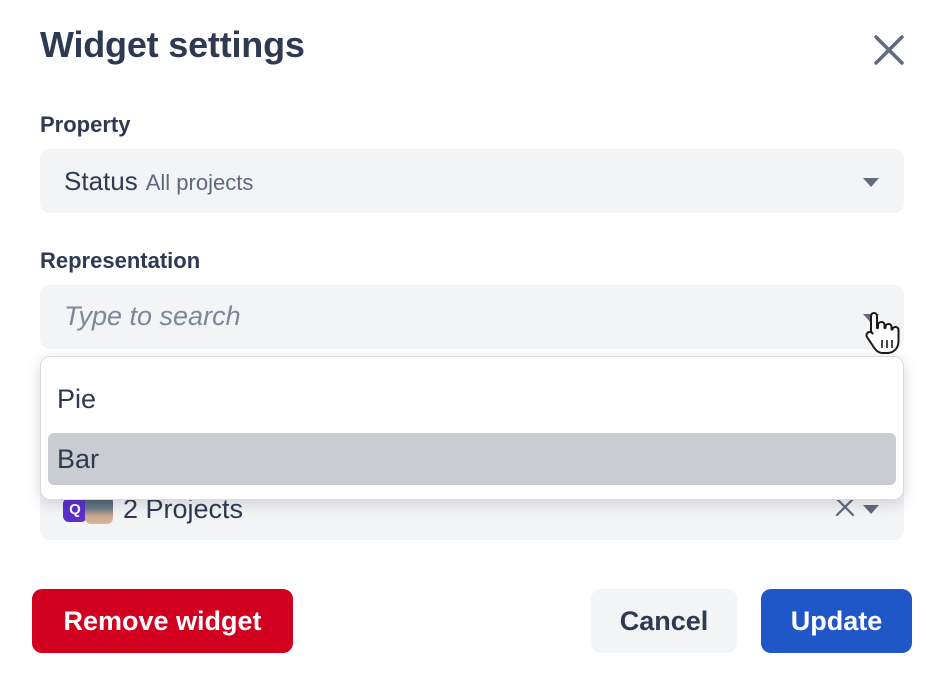  What do you see at coordinates (444, 316) in the screenshot?
I see `representation-search-input` at bounding box center [444, 316].